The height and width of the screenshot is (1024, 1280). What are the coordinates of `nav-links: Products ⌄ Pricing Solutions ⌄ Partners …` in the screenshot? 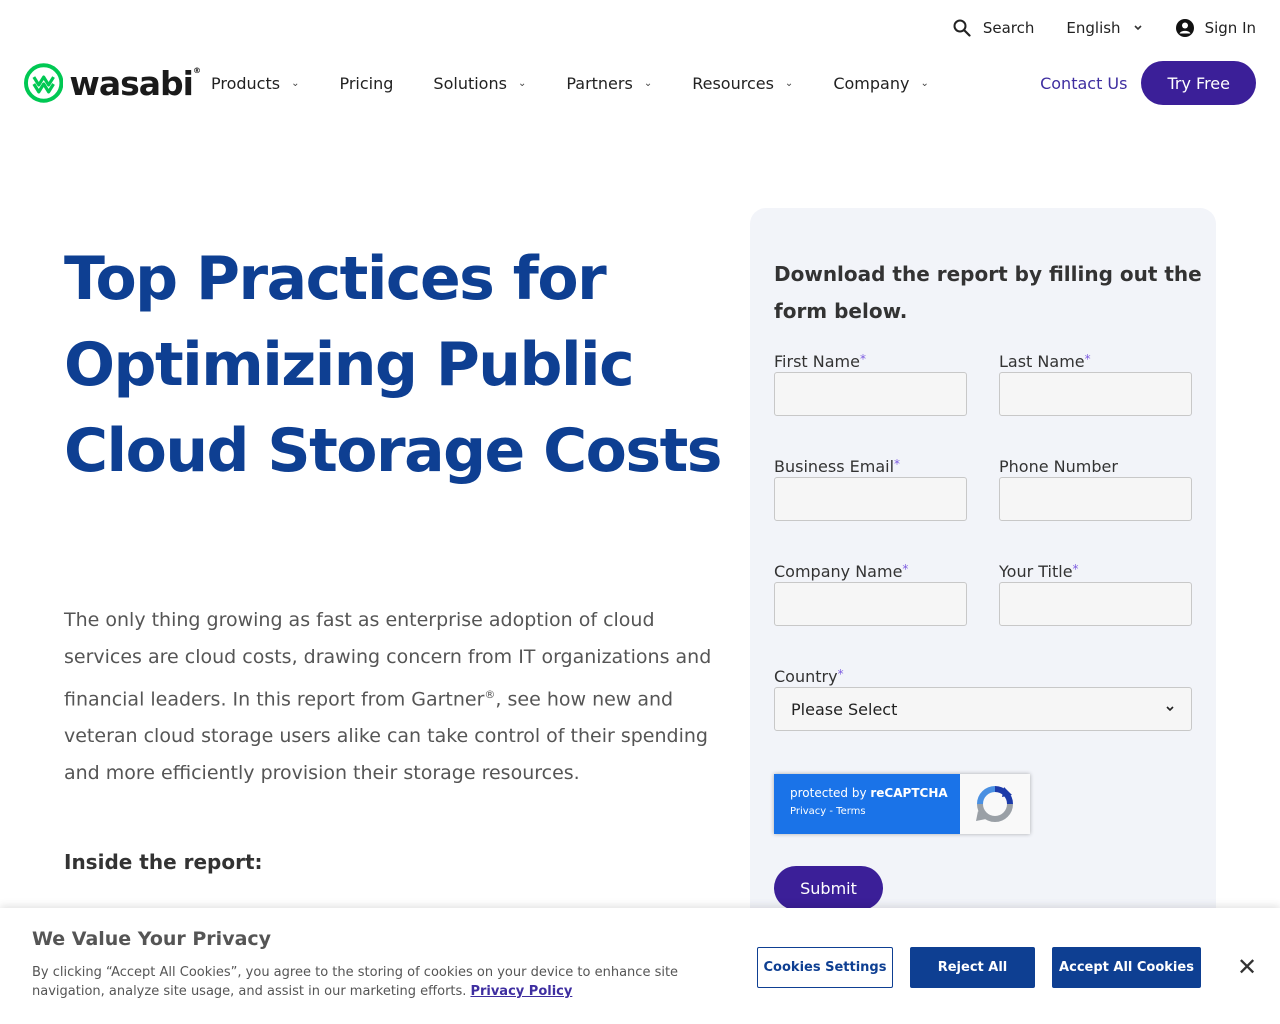 It's located at (590, 83).